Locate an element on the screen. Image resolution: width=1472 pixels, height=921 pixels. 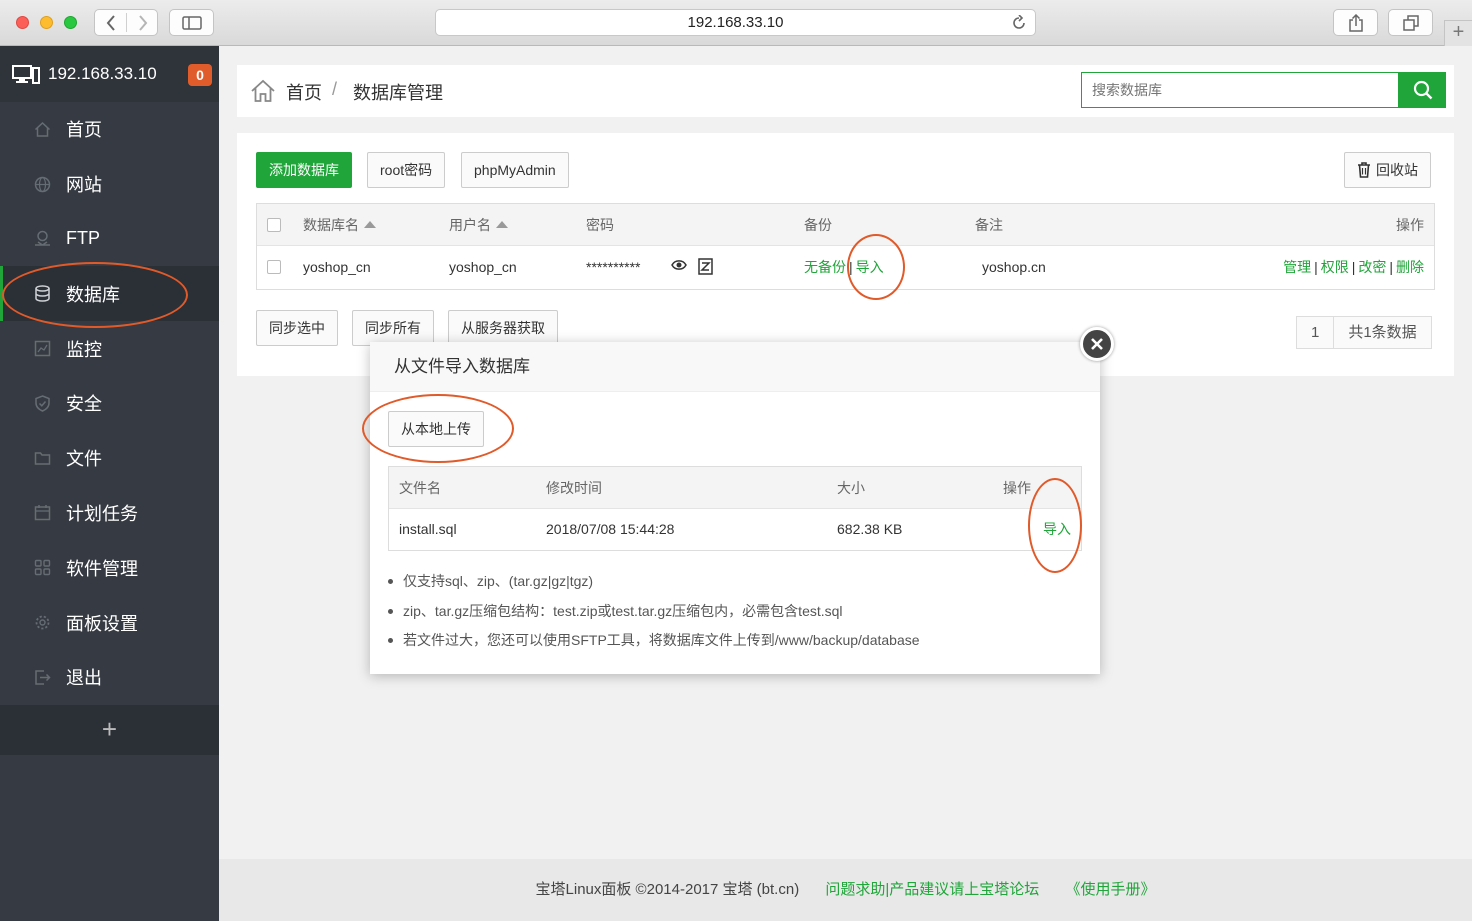
sidebar-icon is located at coordinates (191, 22).